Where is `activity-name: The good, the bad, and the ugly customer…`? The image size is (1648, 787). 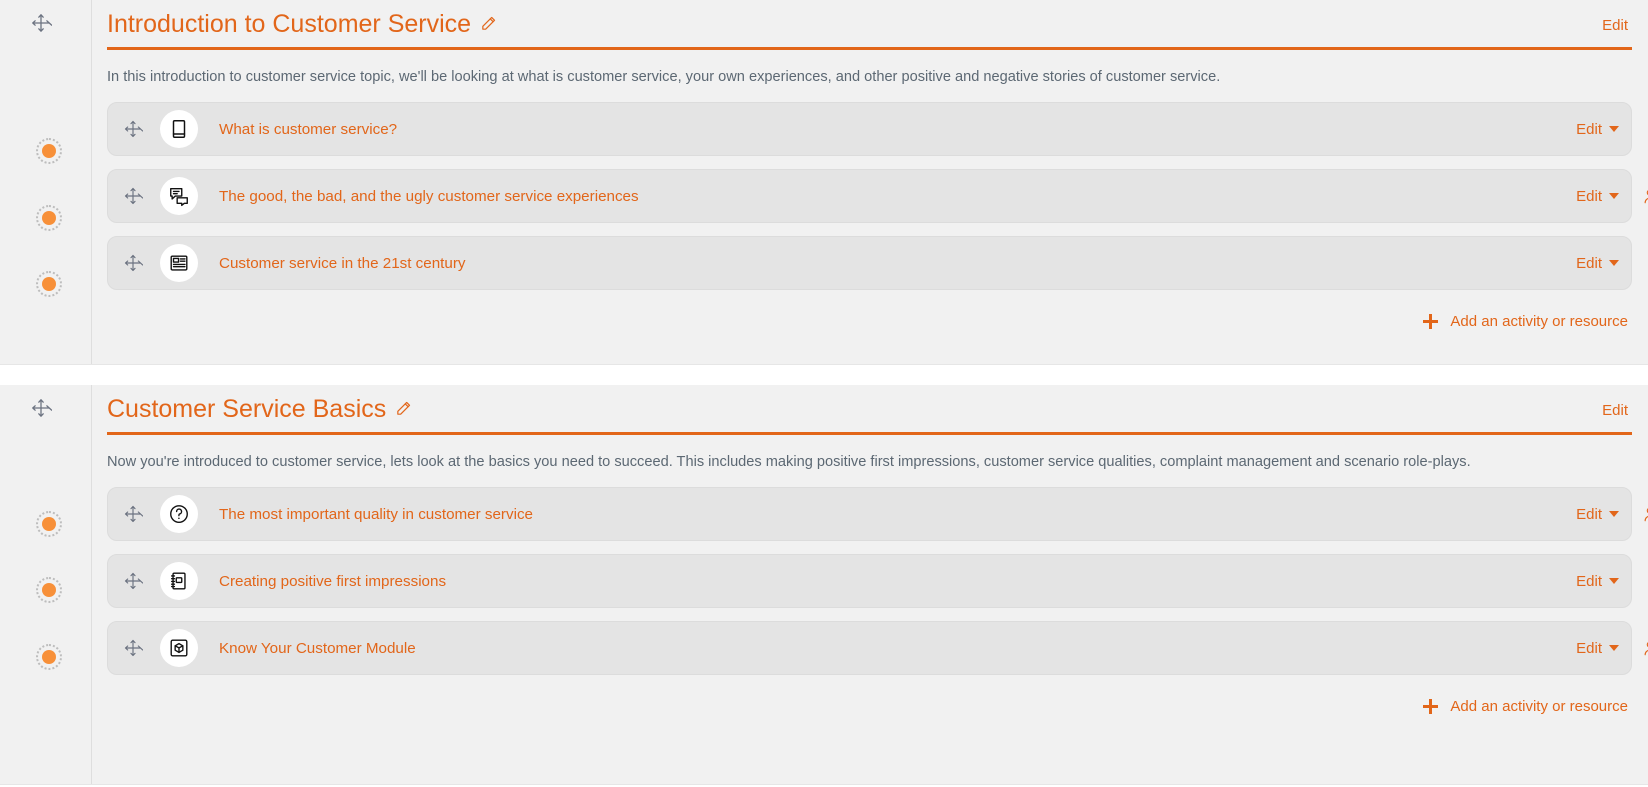 activity-name: The good, the bad, and the ugly customer… is located at coordinates (429, 196).